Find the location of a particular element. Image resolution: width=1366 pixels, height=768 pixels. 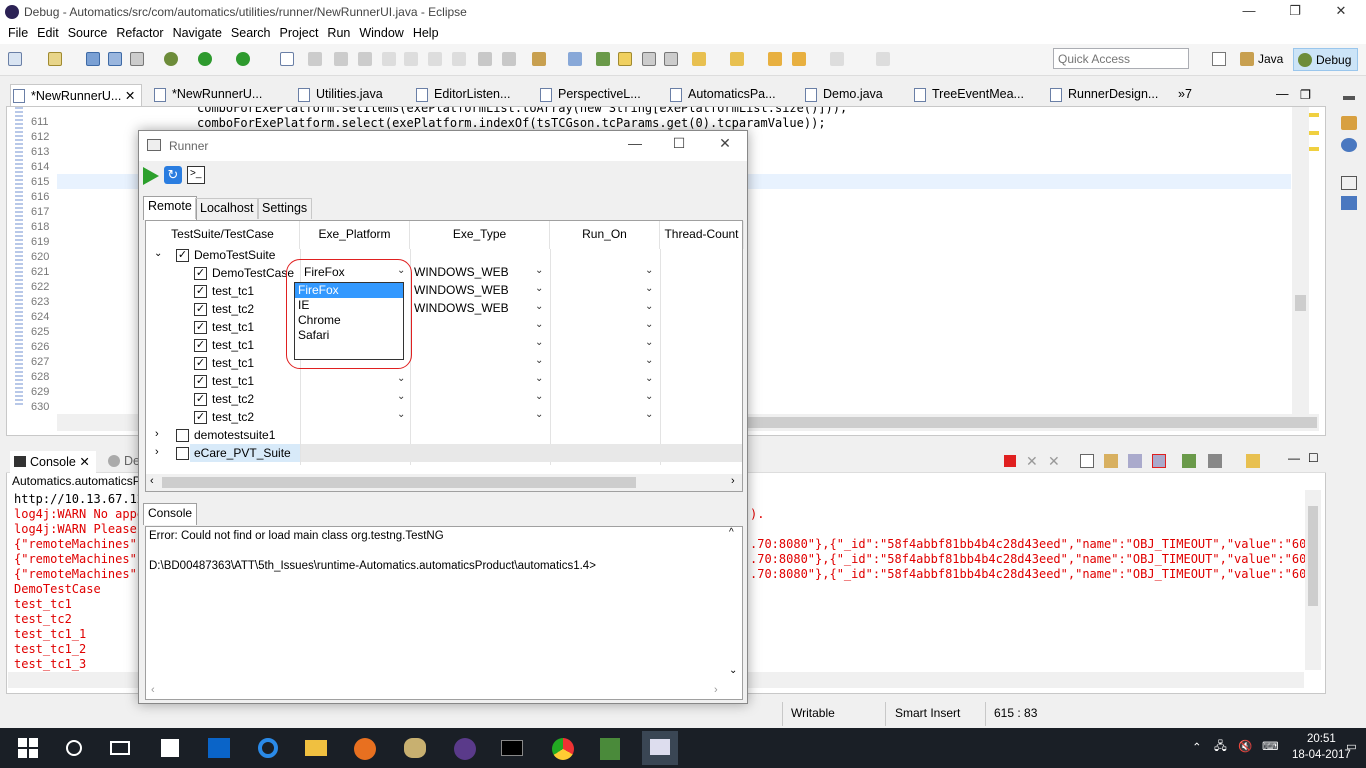

suite-checkbox is located at coordinates (182, 435).